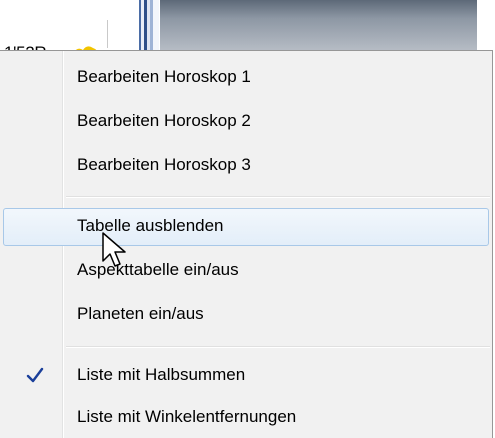 The width and height of the screenshot is (495, 438). What do you see at coordinates (55, 42) in the screenshot?
I see `planet-position-cell: 1'52R` at bounding box center [55, 42].